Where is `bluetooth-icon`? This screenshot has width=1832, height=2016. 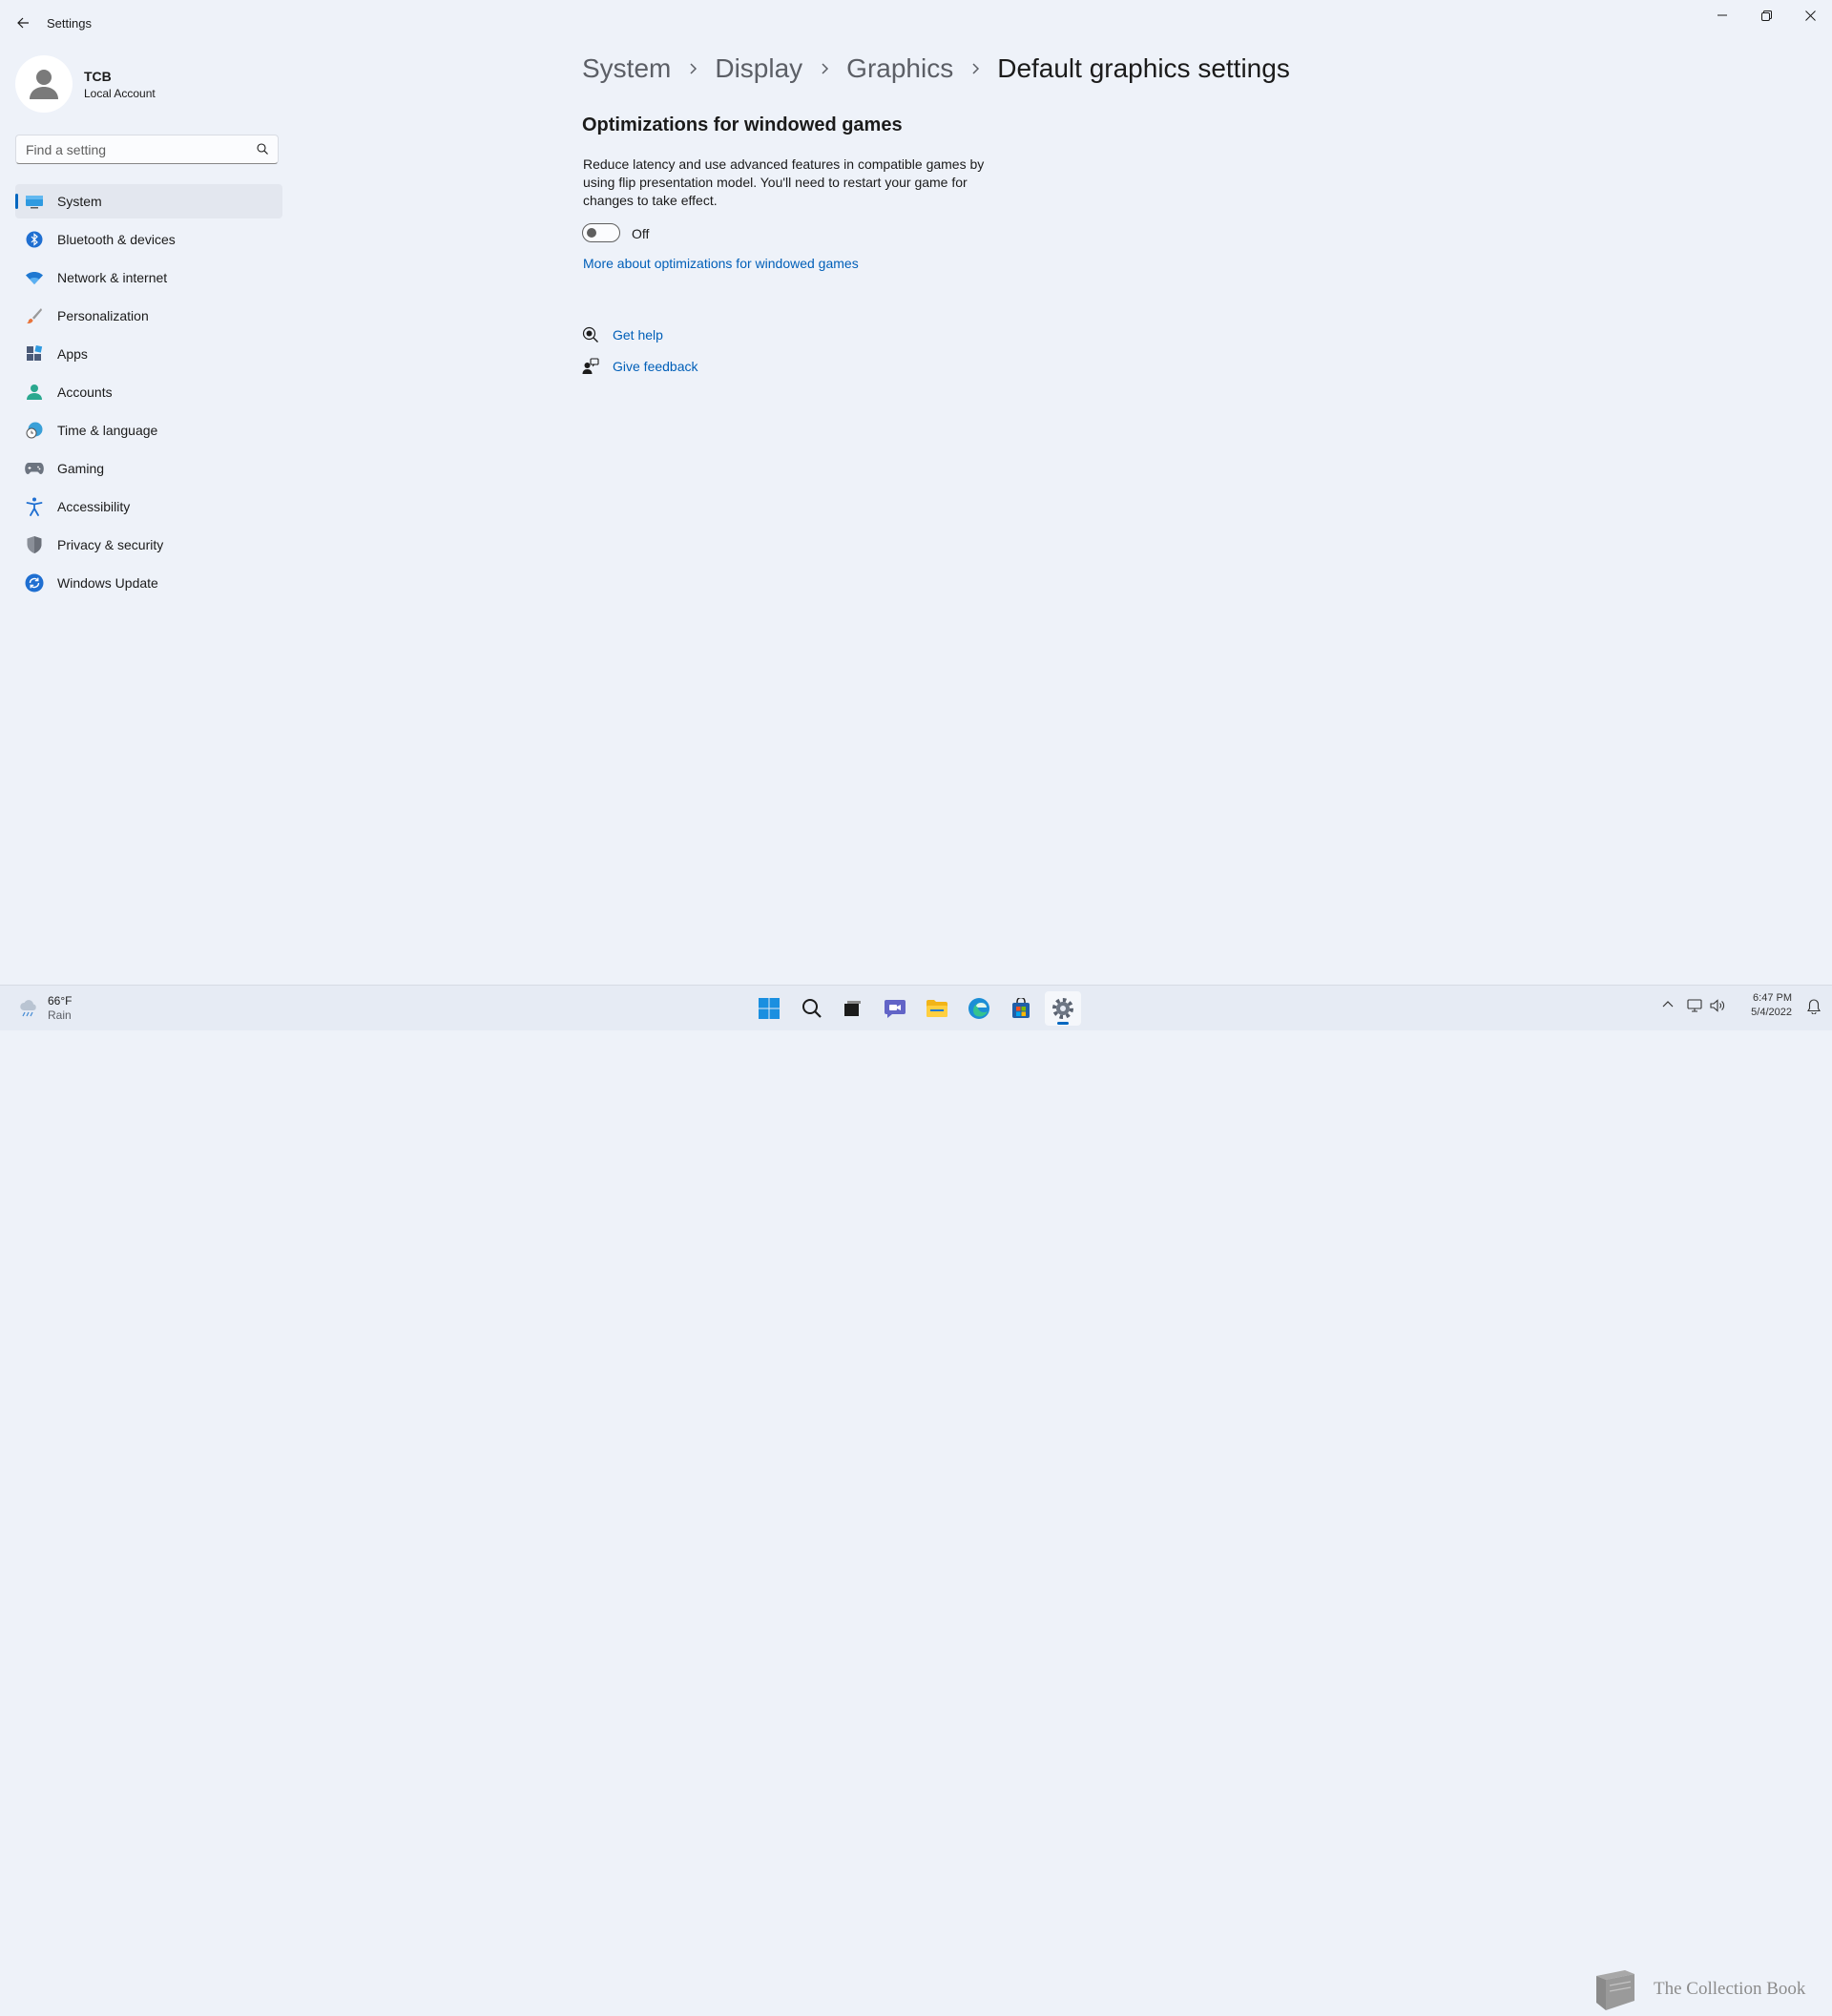 bluetooth-icon is located at coordinates (35, 239).